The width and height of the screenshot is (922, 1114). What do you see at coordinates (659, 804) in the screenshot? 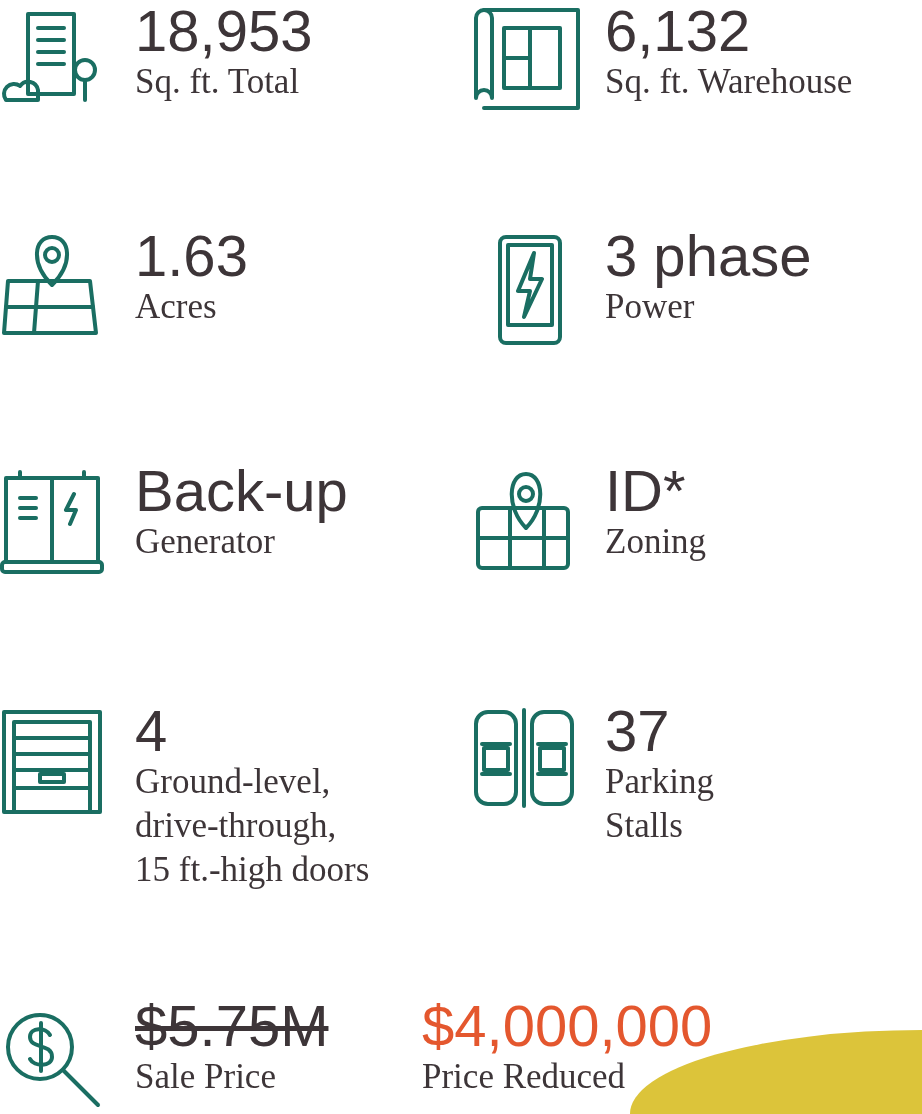
I see `stat-label: Parking Stalls` at bounding box center [659, 804].